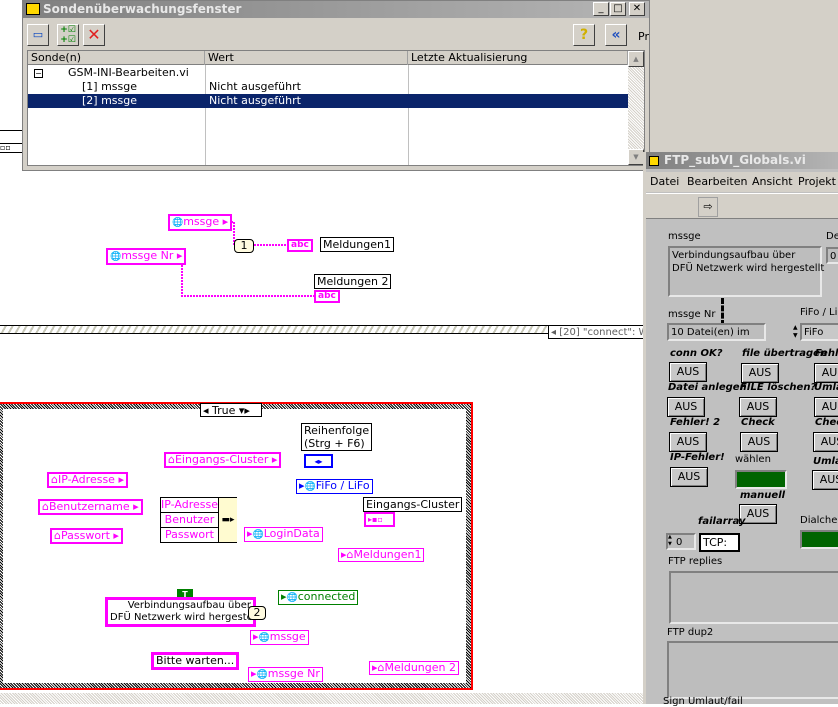  Describe the element at coordinates (826, 373) in the screenshot. I see `fehler-button: AUS` at that location.